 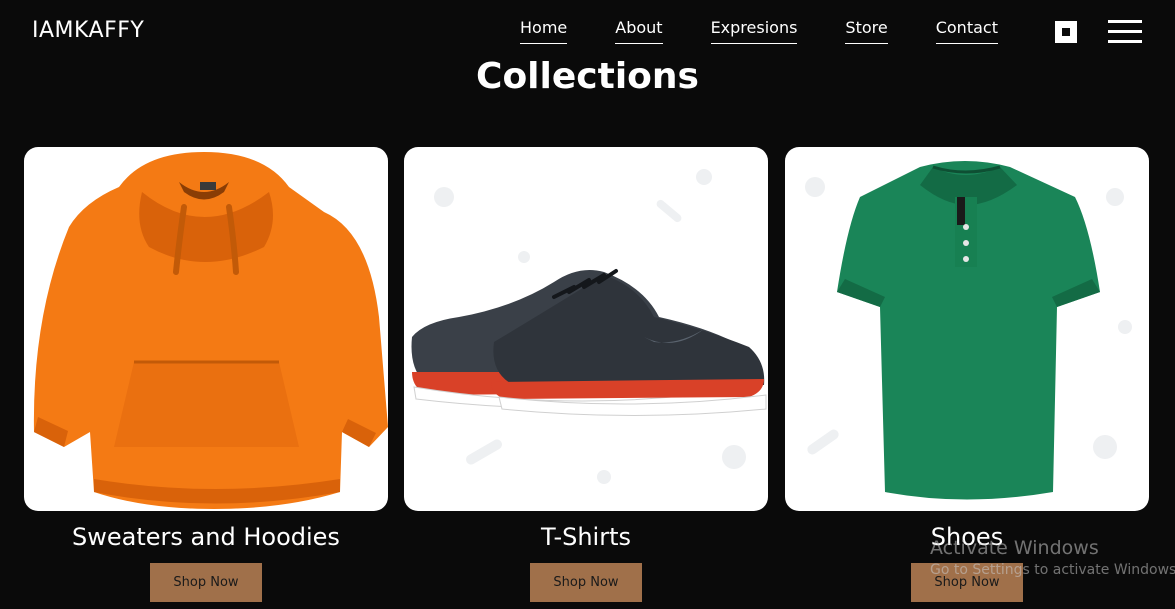 I want to click on card-title: T-Shirts, so click(x=585, y=537).